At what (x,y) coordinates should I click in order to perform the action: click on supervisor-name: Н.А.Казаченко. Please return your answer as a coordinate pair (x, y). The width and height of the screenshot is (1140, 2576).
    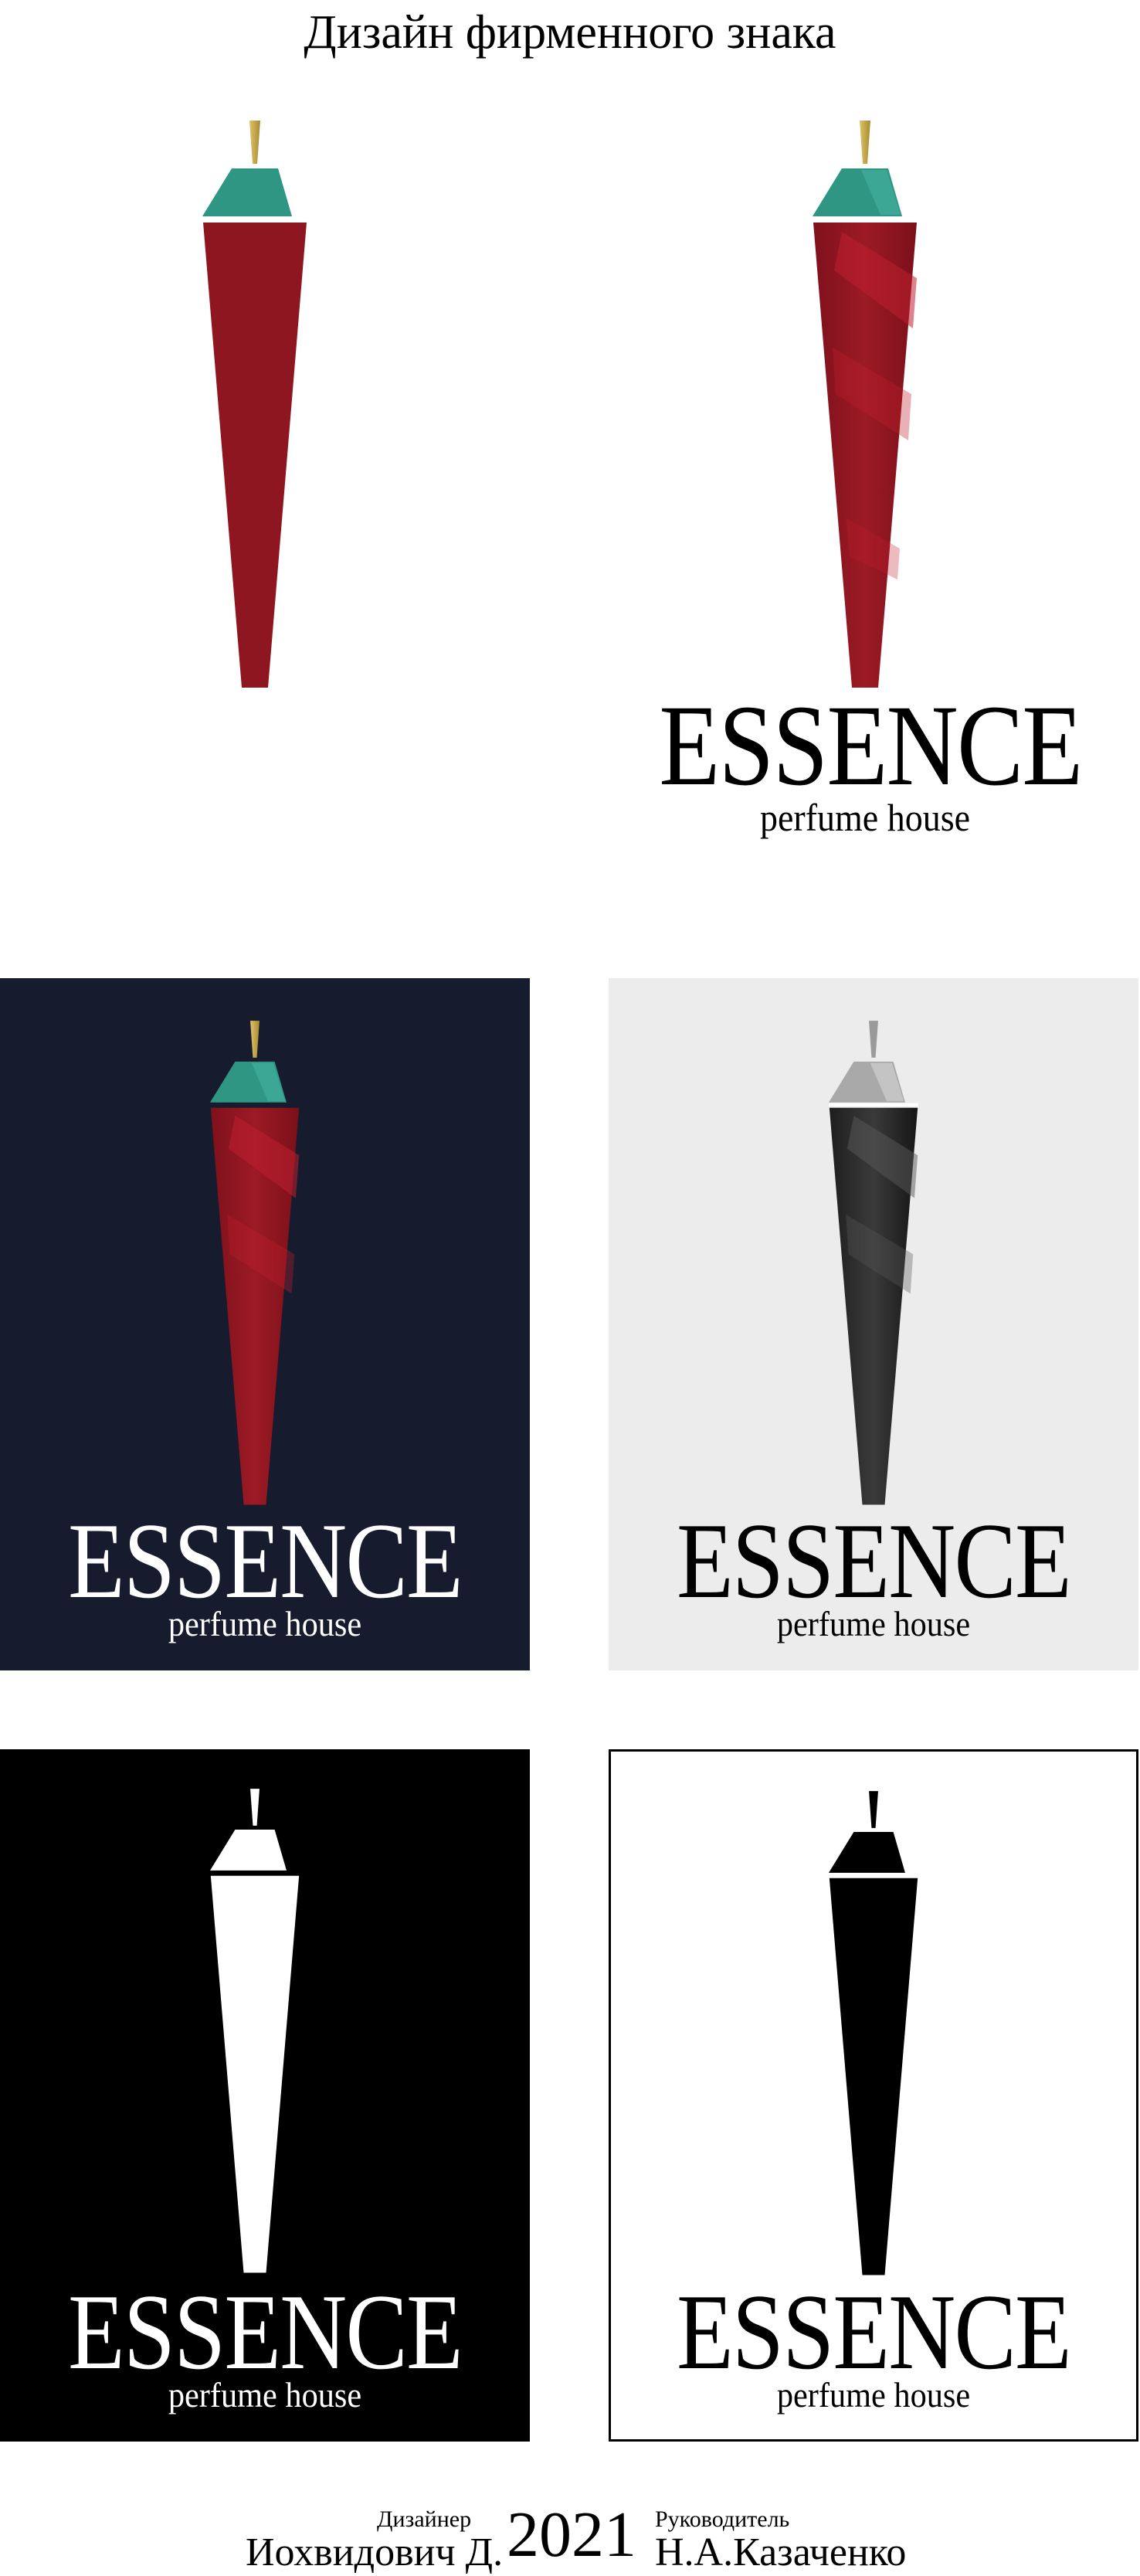
    Looking at the image, I should click on (781, 2552).